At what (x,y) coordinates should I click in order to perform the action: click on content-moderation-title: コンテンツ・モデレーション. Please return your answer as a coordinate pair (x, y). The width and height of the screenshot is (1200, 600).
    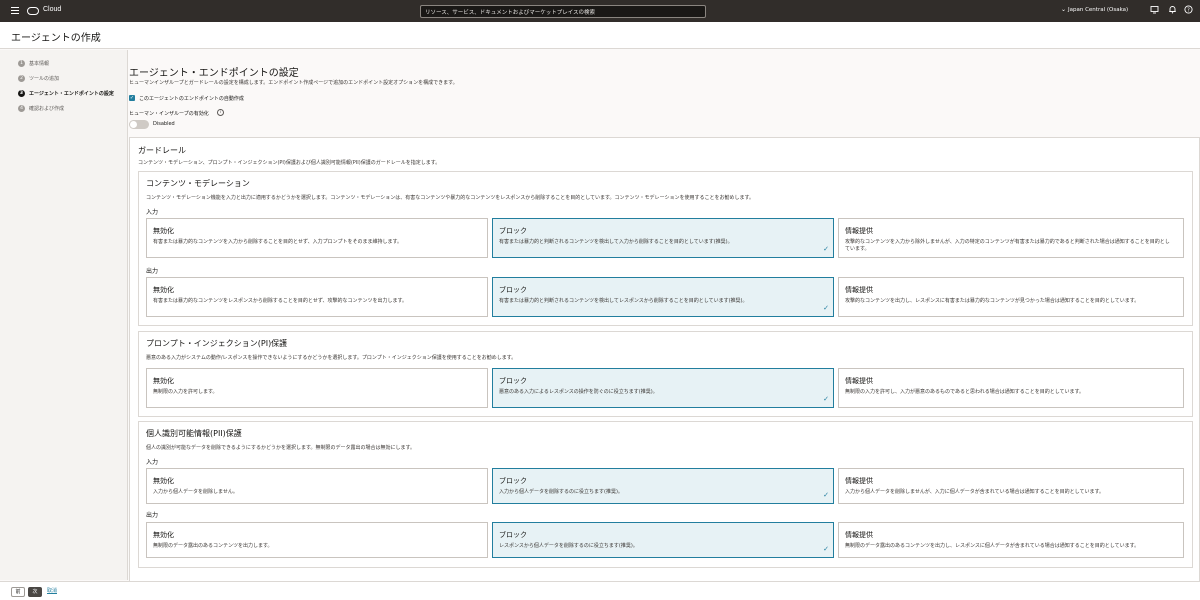
    Looking at the image, I should click on (198, 183).